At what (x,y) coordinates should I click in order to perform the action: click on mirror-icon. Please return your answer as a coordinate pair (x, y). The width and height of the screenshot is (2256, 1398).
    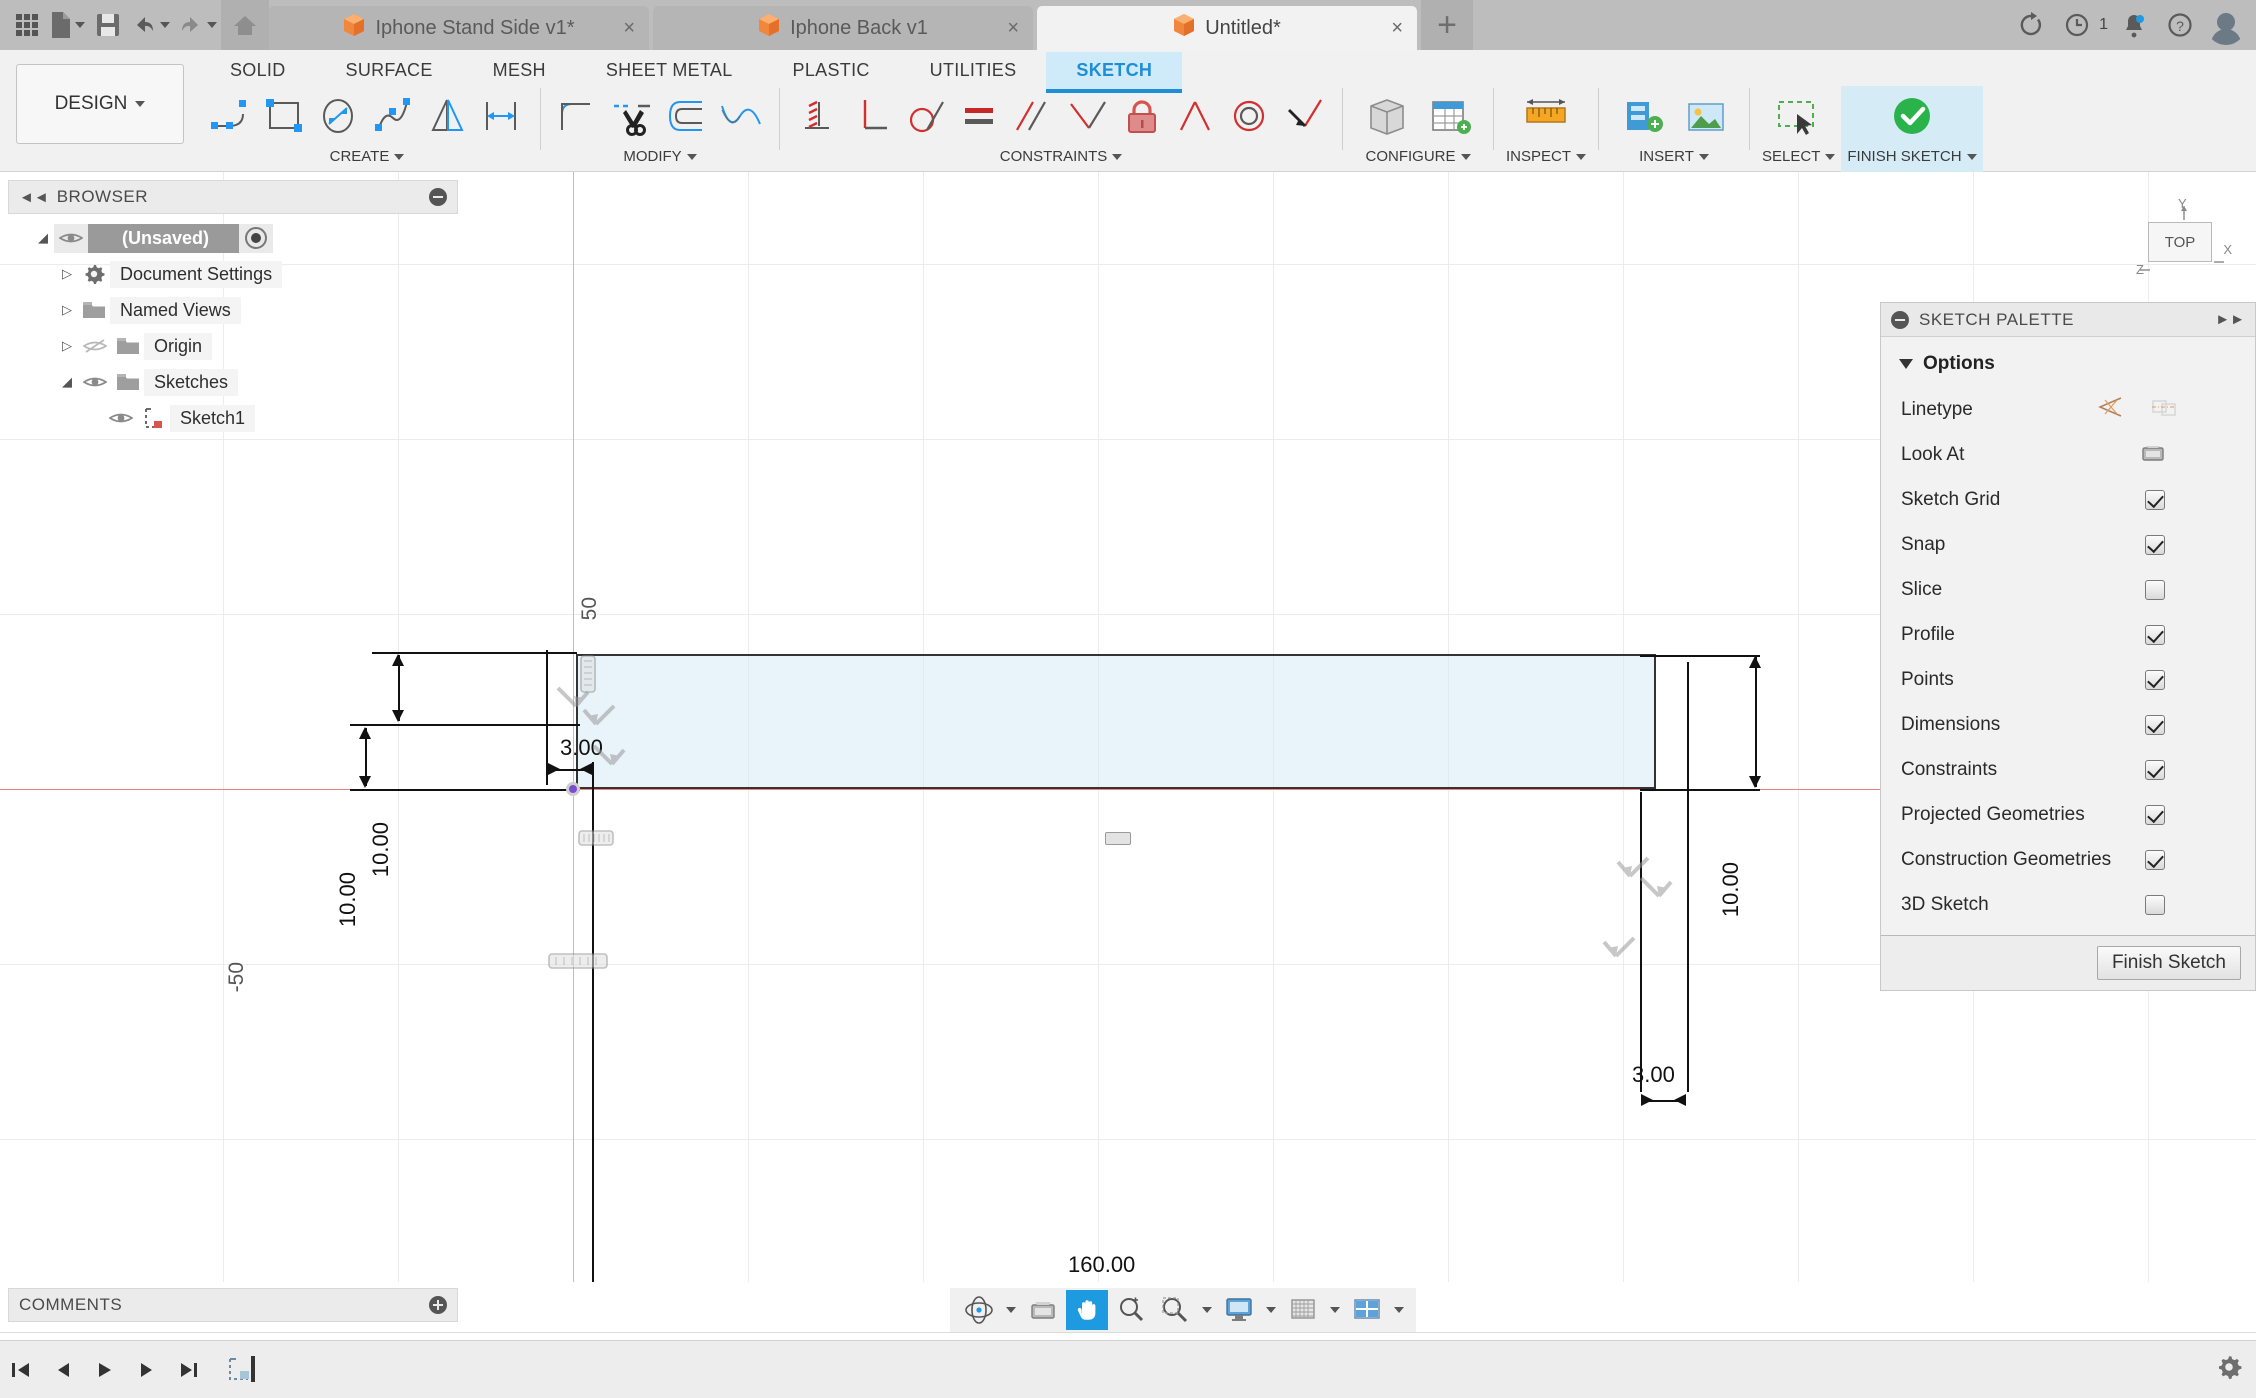
    Looking at the image, I should click on (448, 116).